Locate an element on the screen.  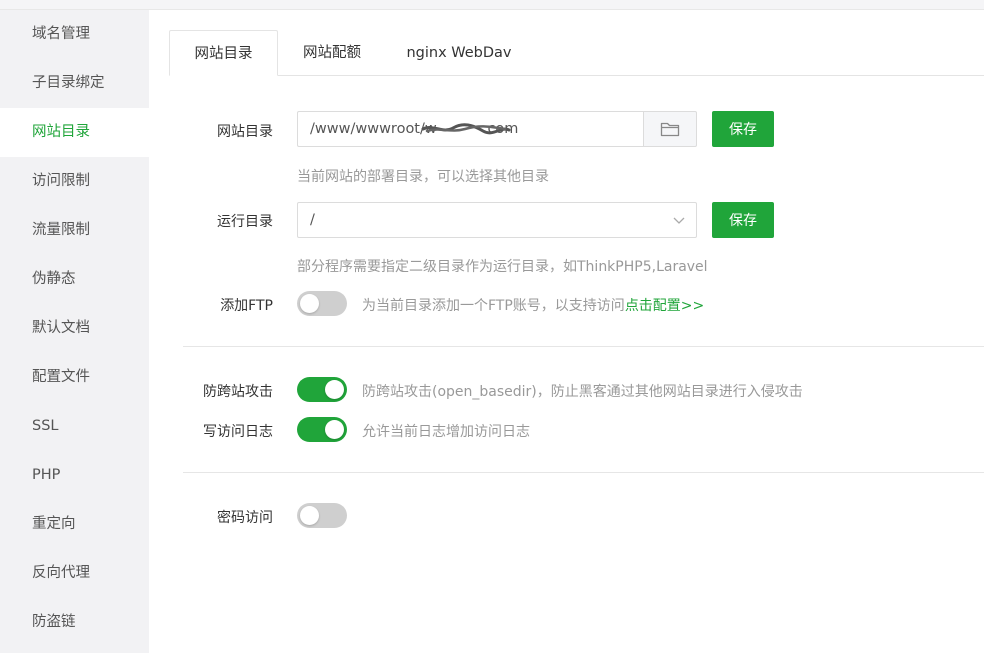
sidebar-item-traffic-limit: 流量限制 is located at coordinates (74, 230).